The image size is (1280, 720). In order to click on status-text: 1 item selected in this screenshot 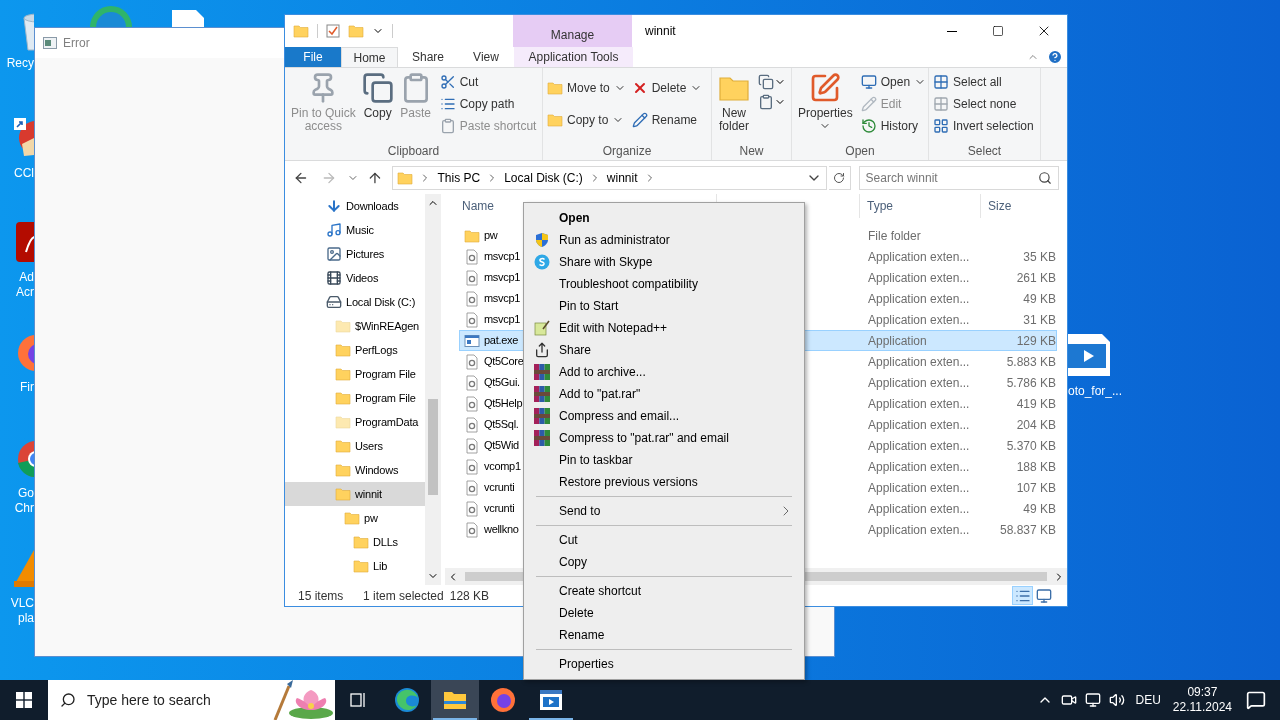, I will do `click(403, 596)`.